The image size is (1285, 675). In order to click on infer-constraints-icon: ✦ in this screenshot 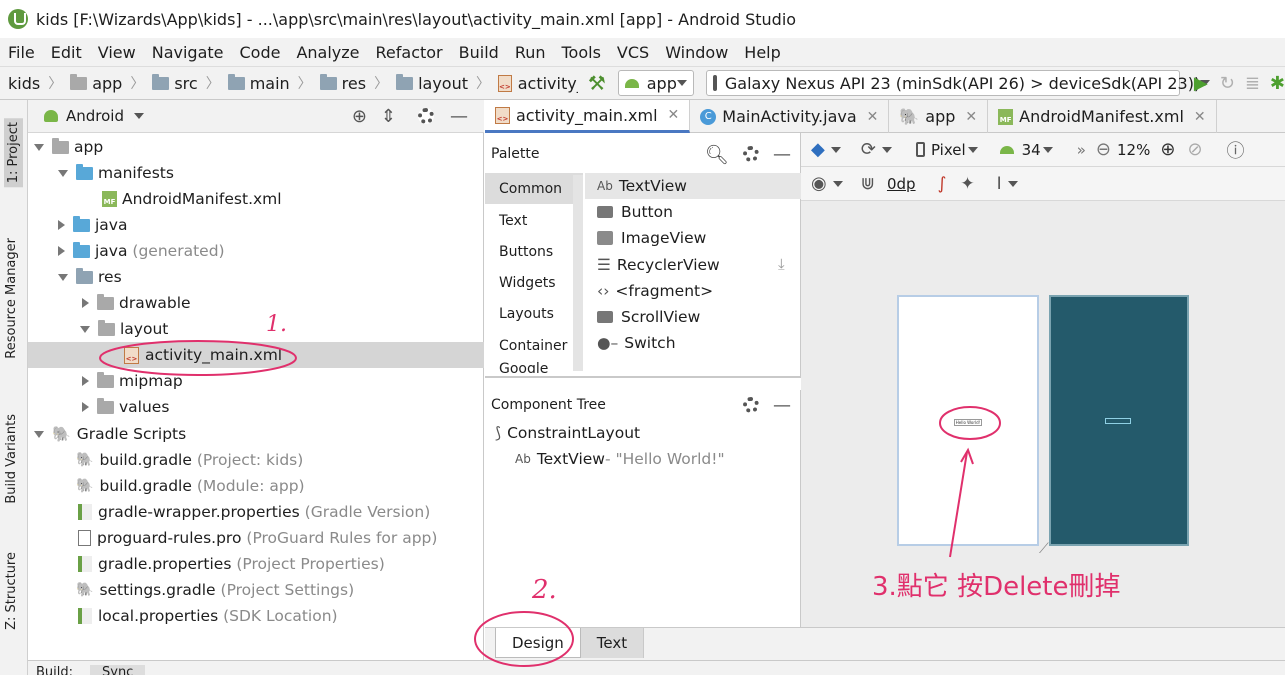, I will do `click(967, 184)`.